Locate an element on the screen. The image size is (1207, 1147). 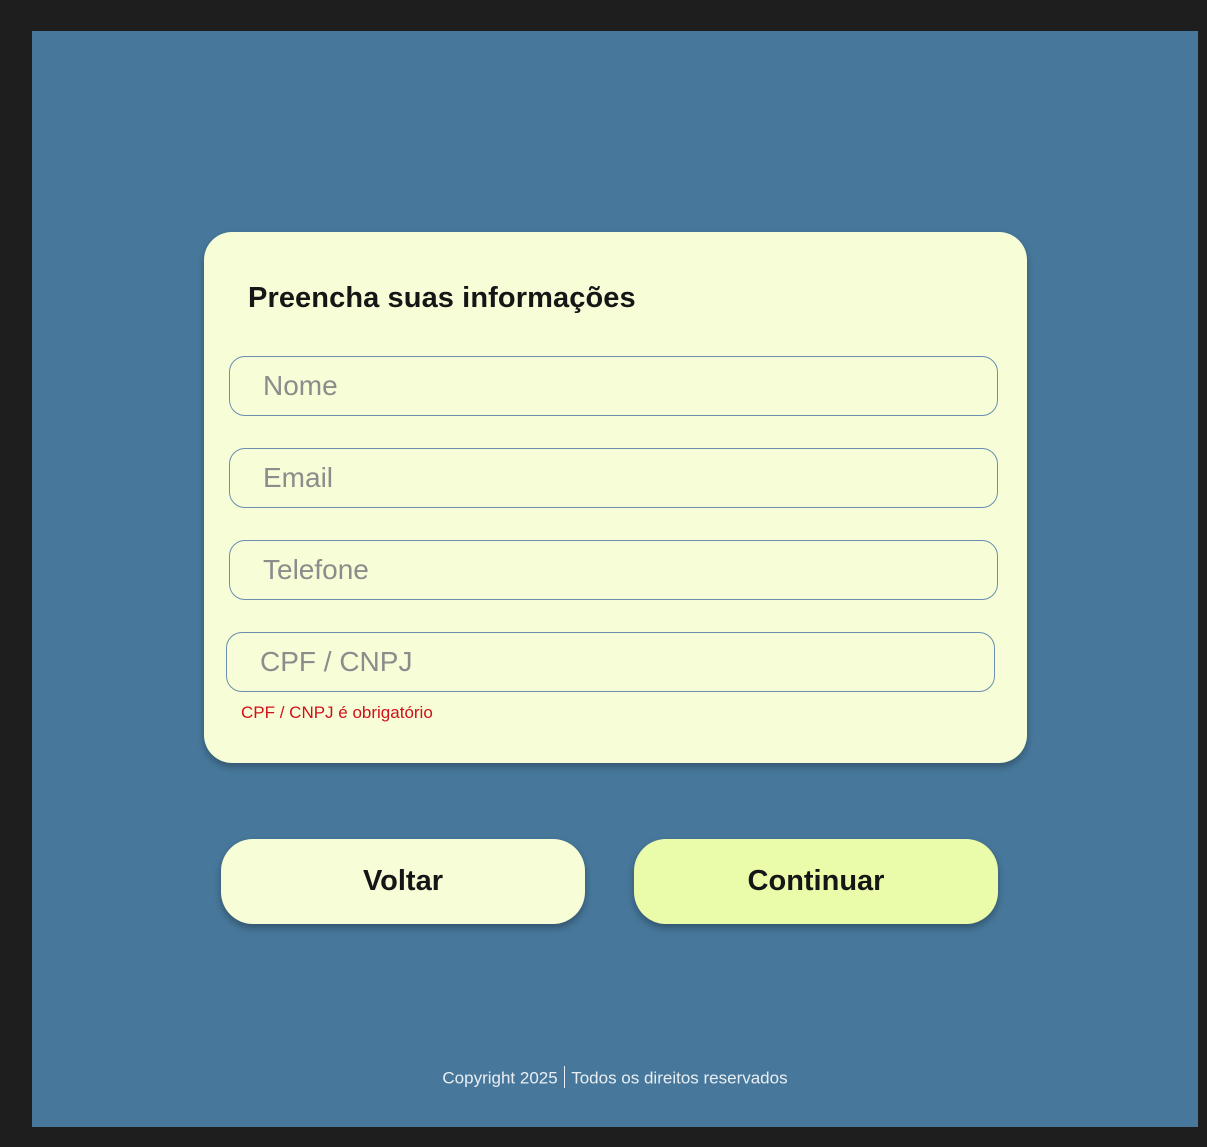
back-button-label: Voltar is located at coordinates (403, 881).